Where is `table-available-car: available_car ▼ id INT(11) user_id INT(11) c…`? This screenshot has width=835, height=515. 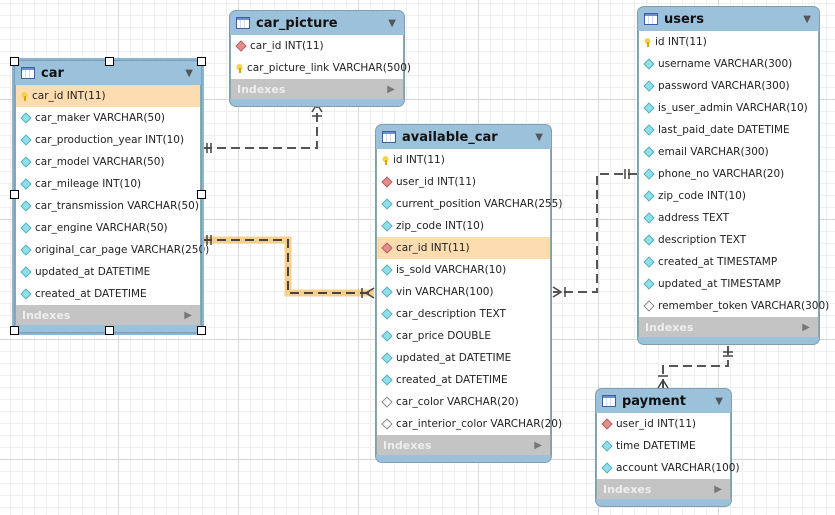
table-available-car: available_car ▼ id INT(11) user_id INT(11) c… is located at coordinates (468, 293).